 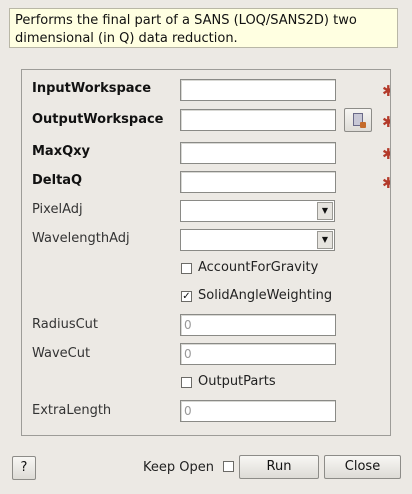 I want to click on keep-open-checkbox, so click(x=228, y=466).